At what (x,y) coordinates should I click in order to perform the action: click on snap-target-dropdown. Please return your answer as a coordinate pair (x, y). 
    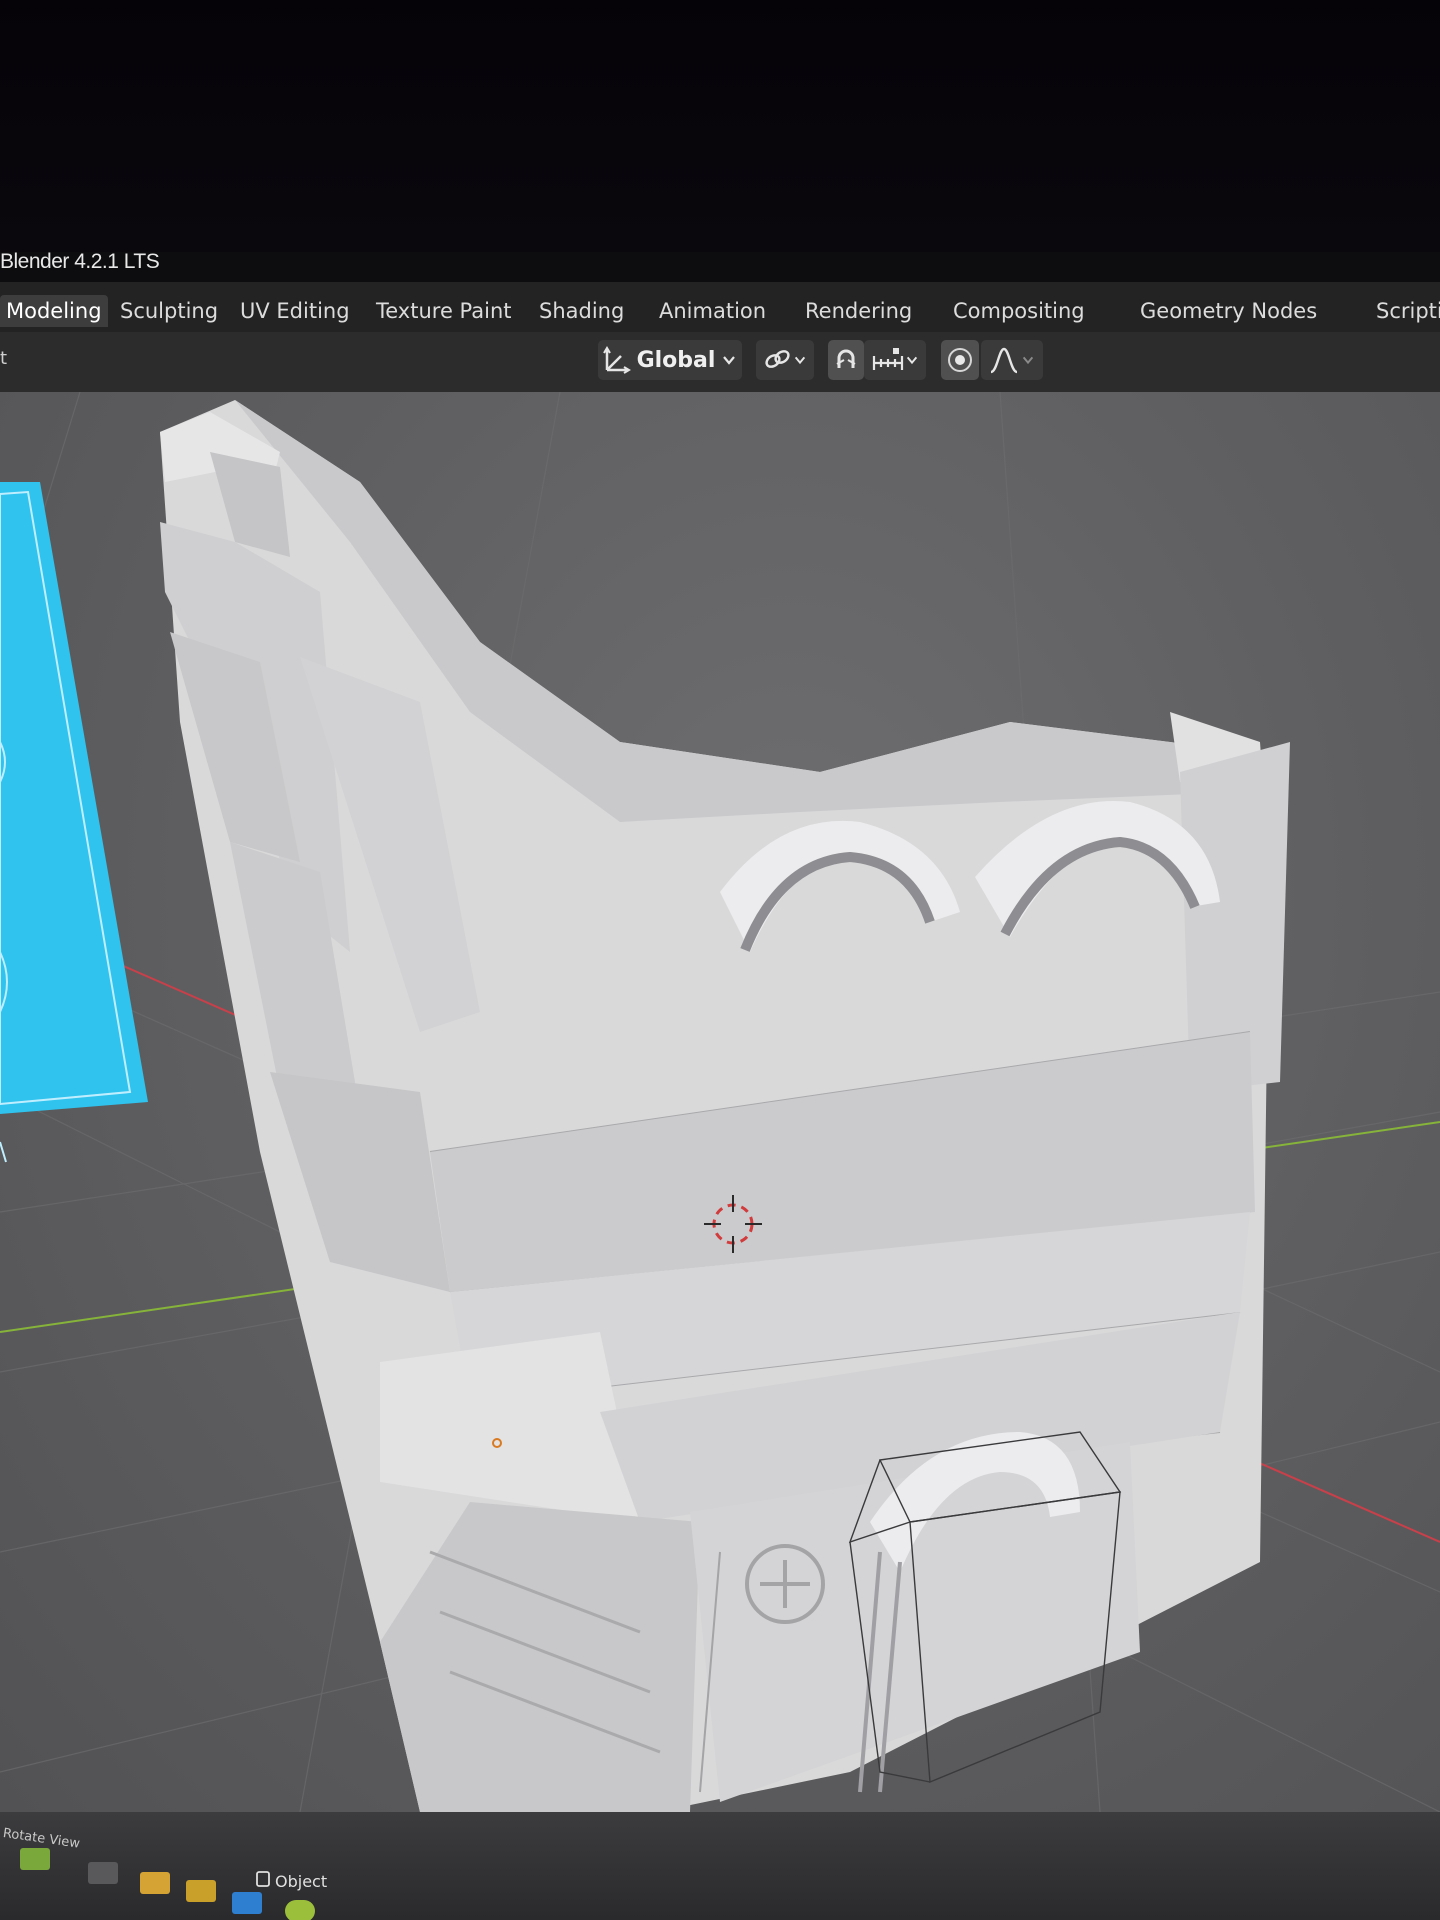
    Looking at the image, I should click on (895, 360).